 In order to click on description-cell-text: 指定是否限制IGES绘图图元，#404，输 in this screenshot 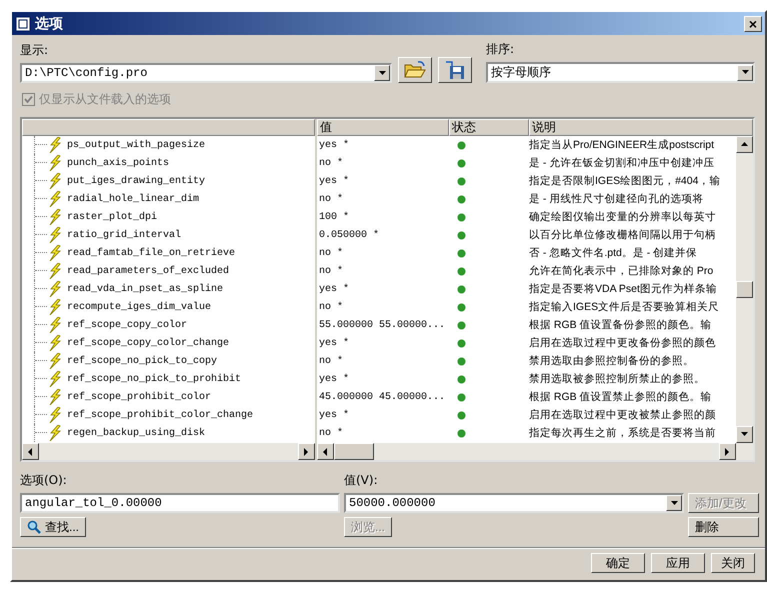, I will do `click(625, 181)`.